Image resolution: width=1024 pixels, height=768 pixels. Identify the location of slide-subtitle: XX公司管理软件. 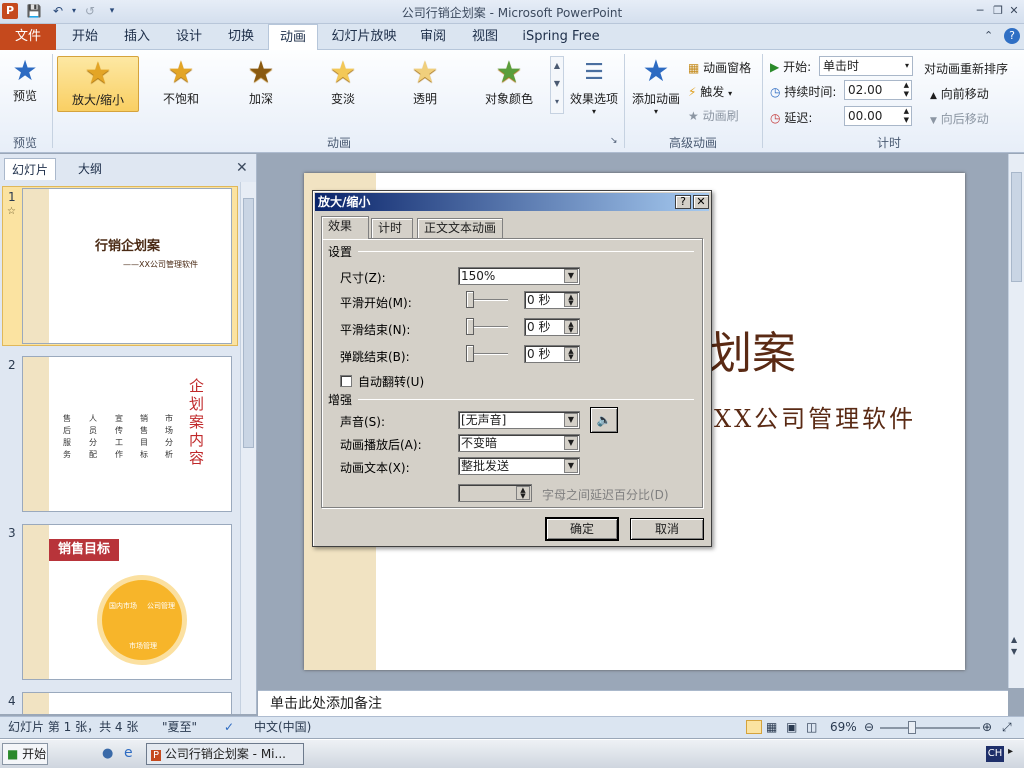
(815, 416).